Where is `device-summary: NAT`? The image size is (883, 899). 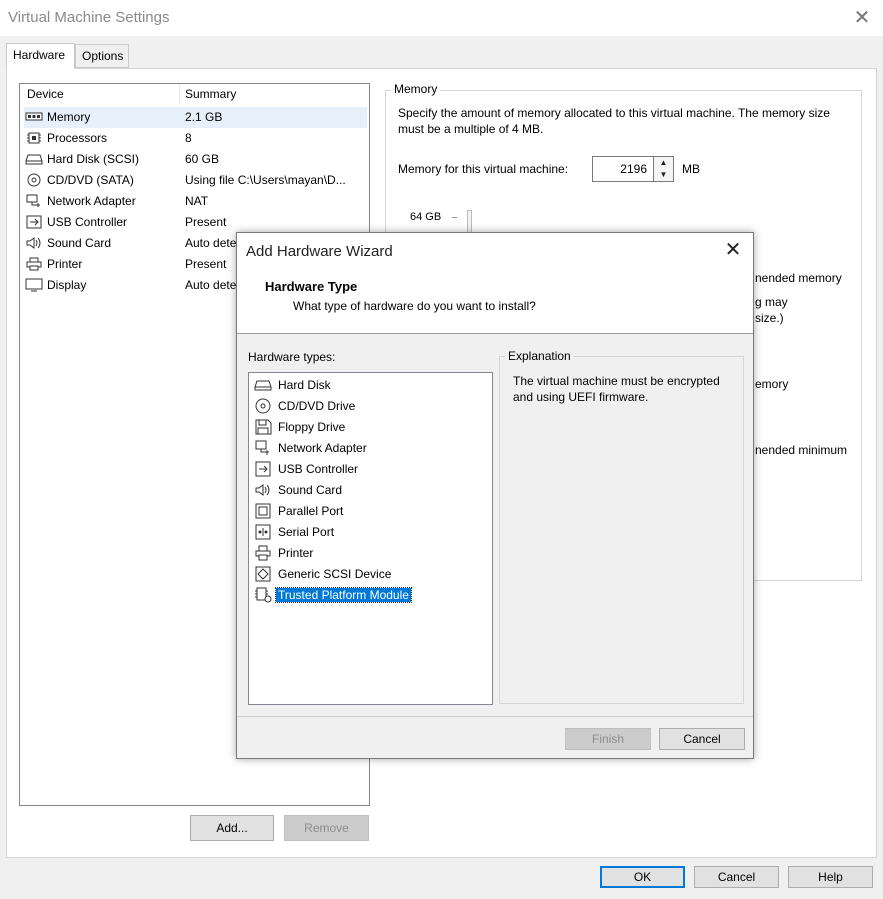
device-summary: NAT is located at coordinates (197, 201).